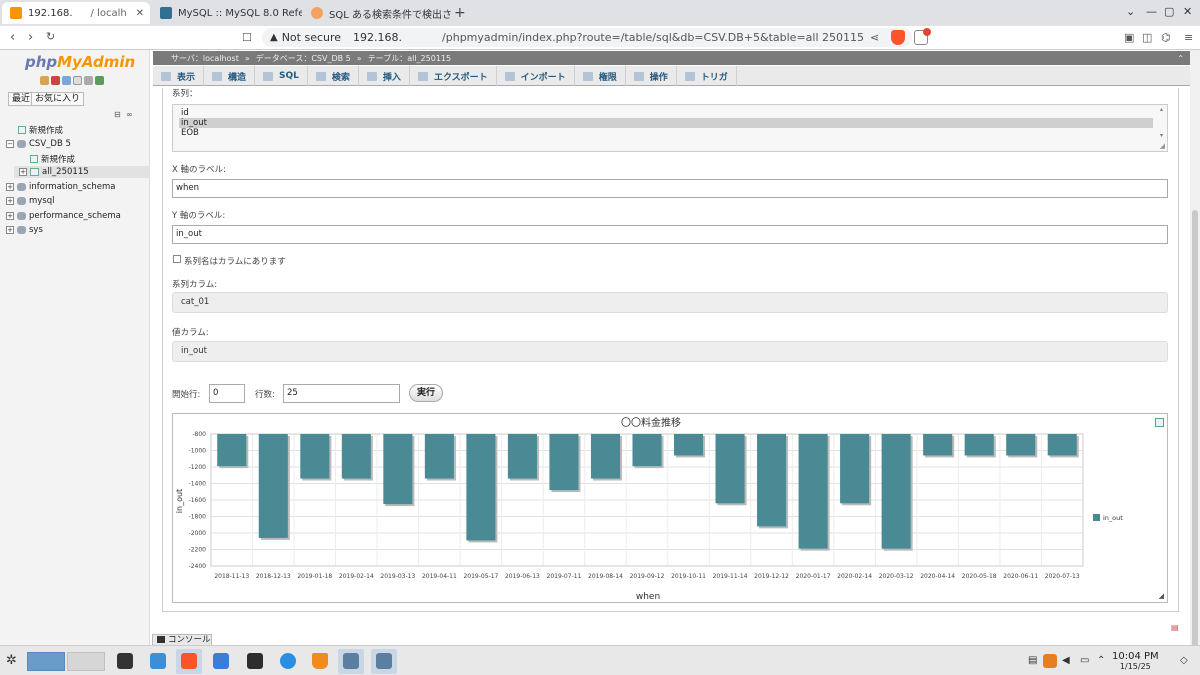 This screenshot has height=675, width=1200. Describe the element at coordinates (670, 351) in the screenshot. I see `value-column-field: in_out` at that location.